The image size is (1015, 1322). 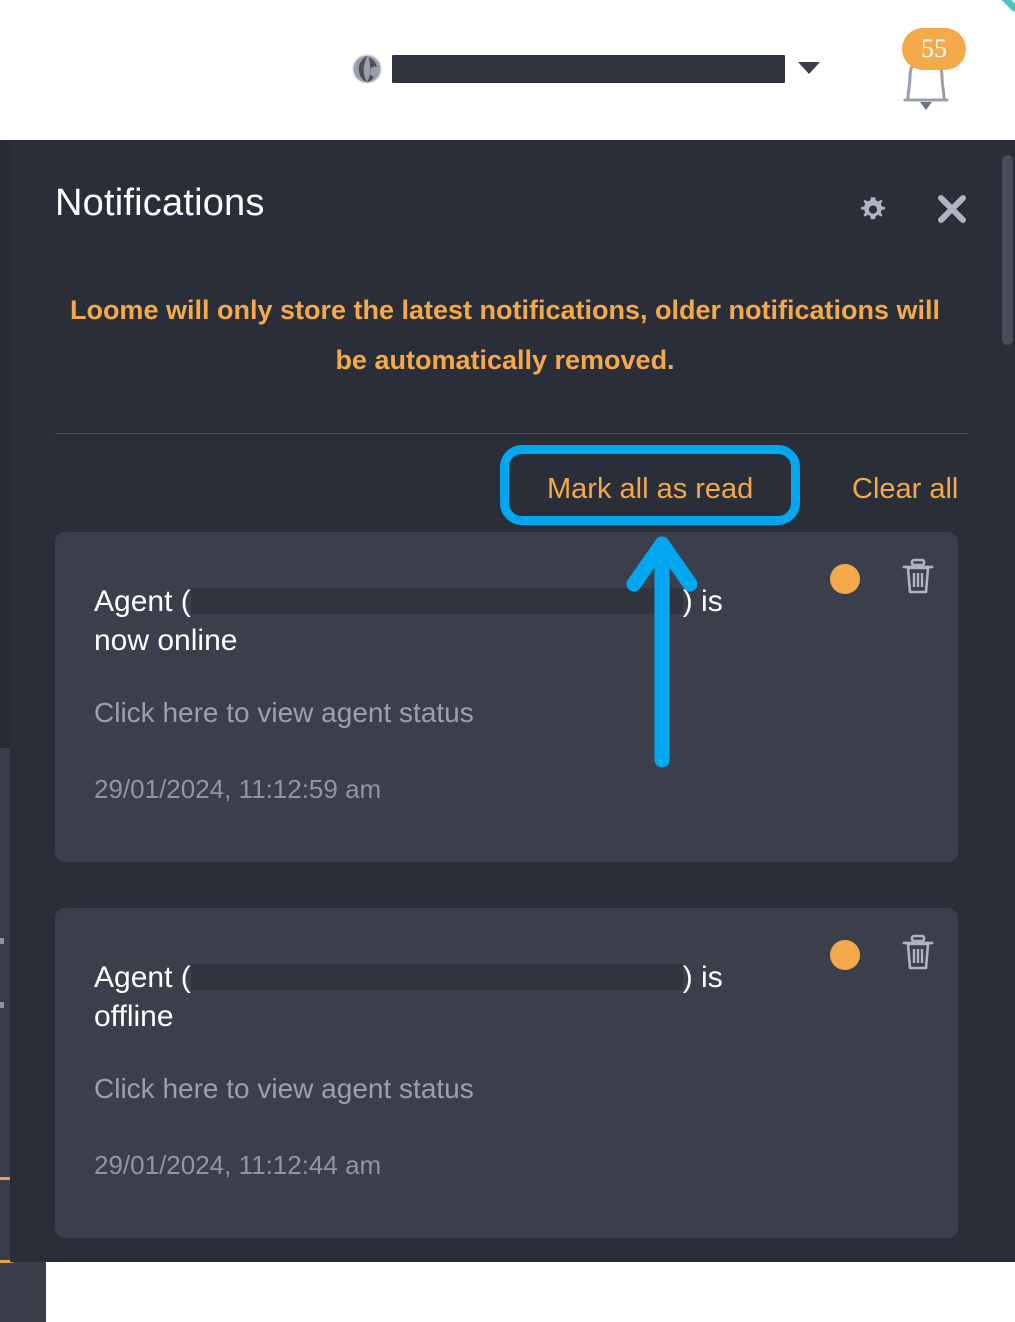 I want to click on notification-title: Agent ( ) is offline, so click(x=454, y=997).